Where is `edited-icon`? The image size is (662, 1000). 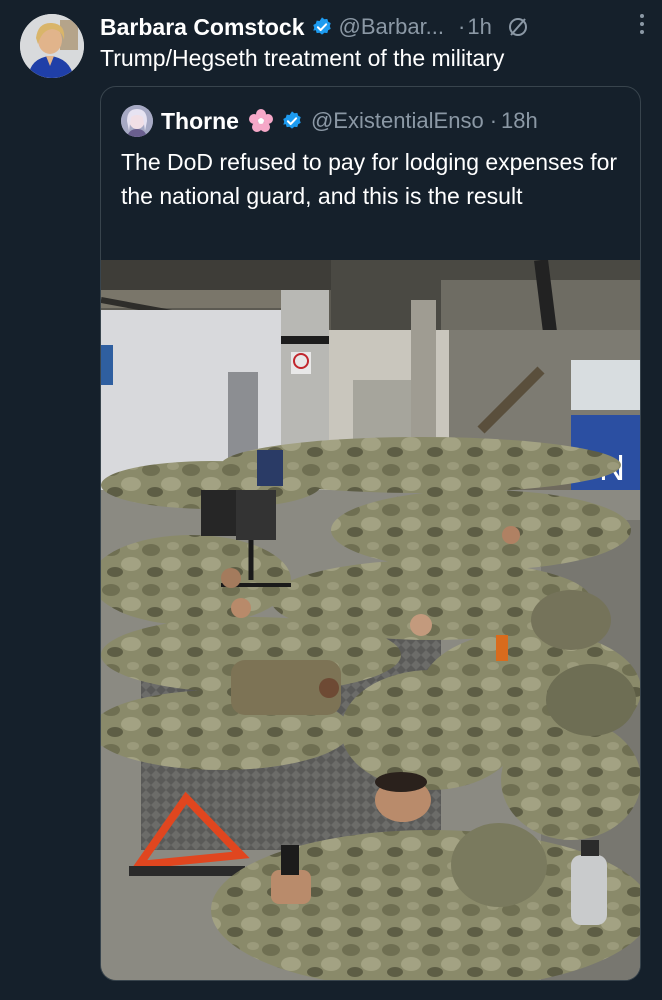 edited-icon is located at coordinates (518, 27).